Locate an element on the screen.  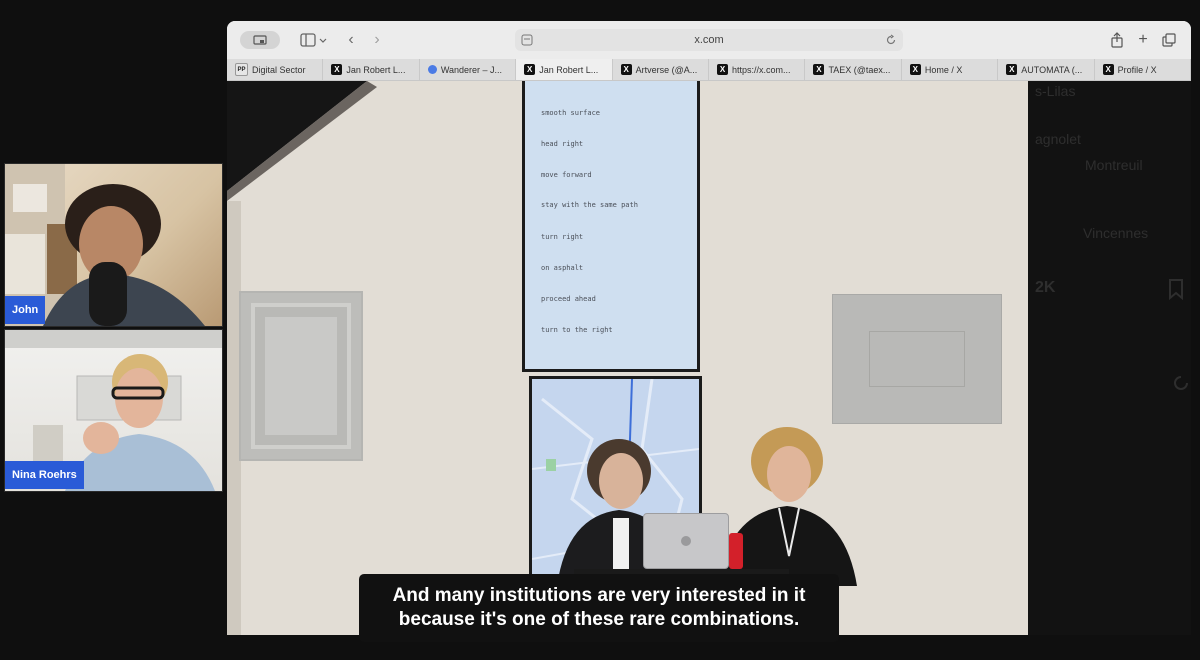
apple-logo-icon is located at coordinates (686, 541).